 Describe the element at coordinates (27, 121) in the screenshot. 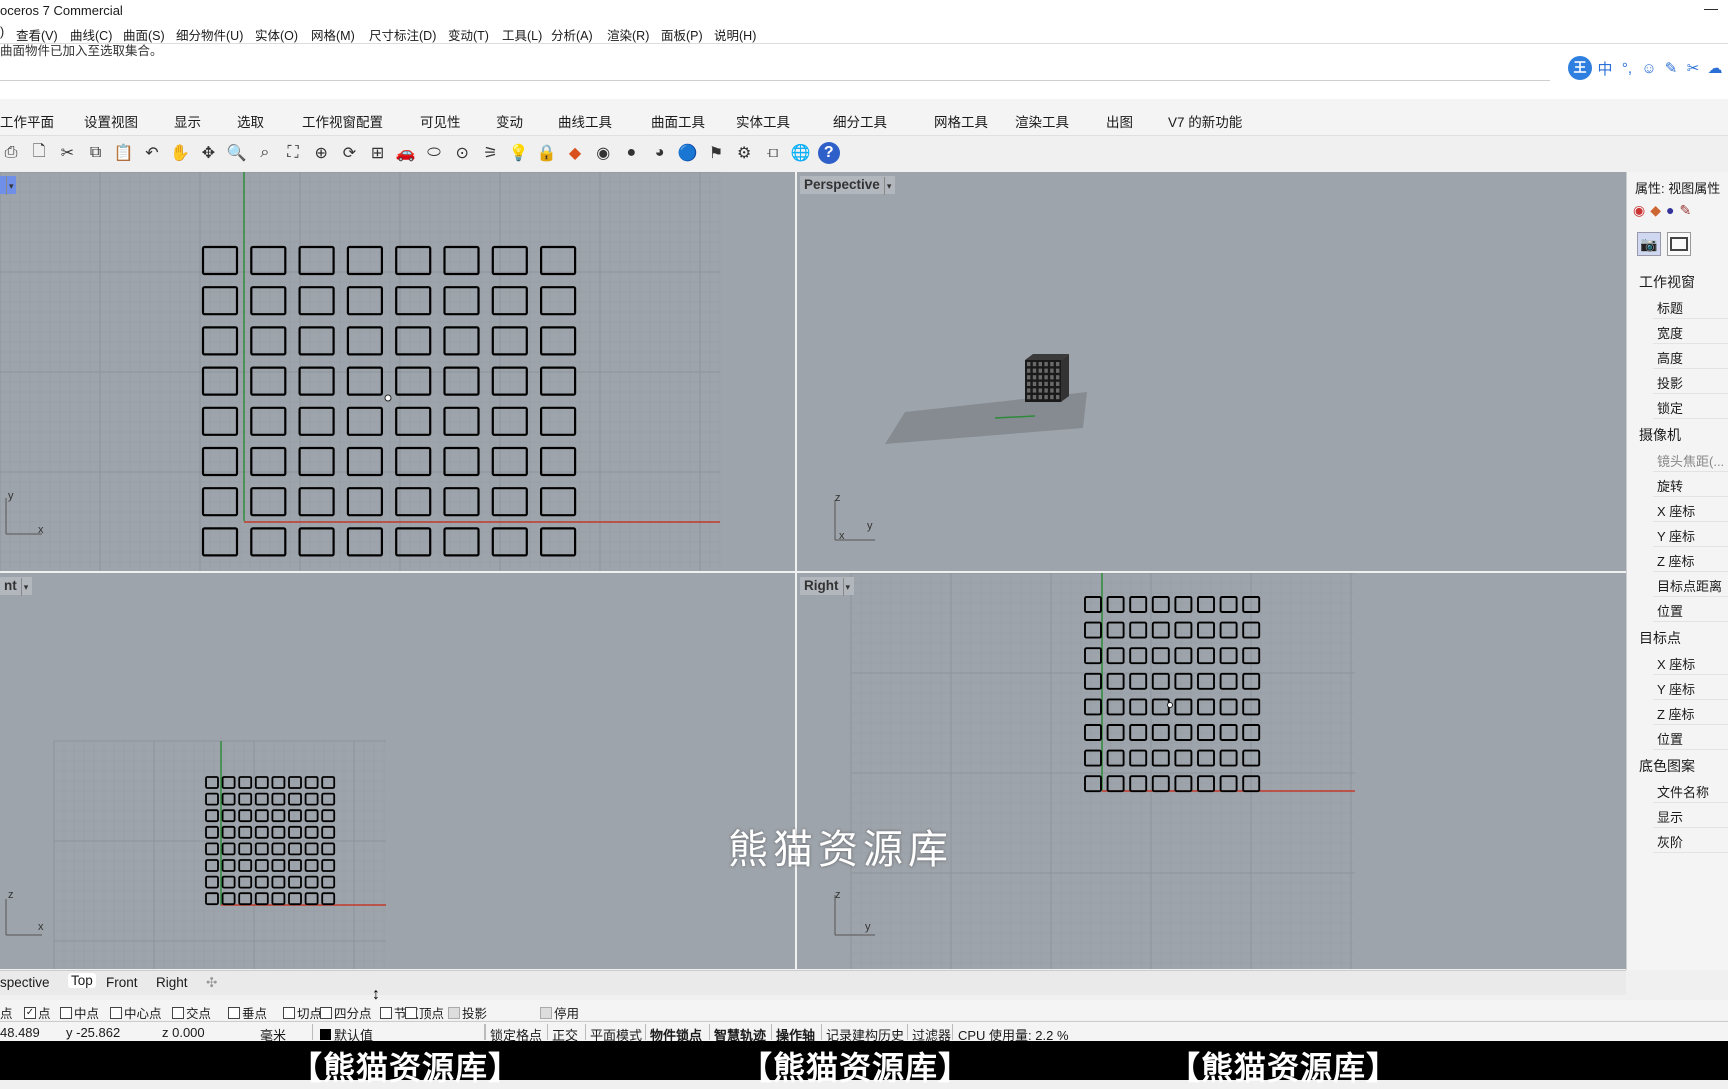

I see `tab-0: 工作平面` at that location.